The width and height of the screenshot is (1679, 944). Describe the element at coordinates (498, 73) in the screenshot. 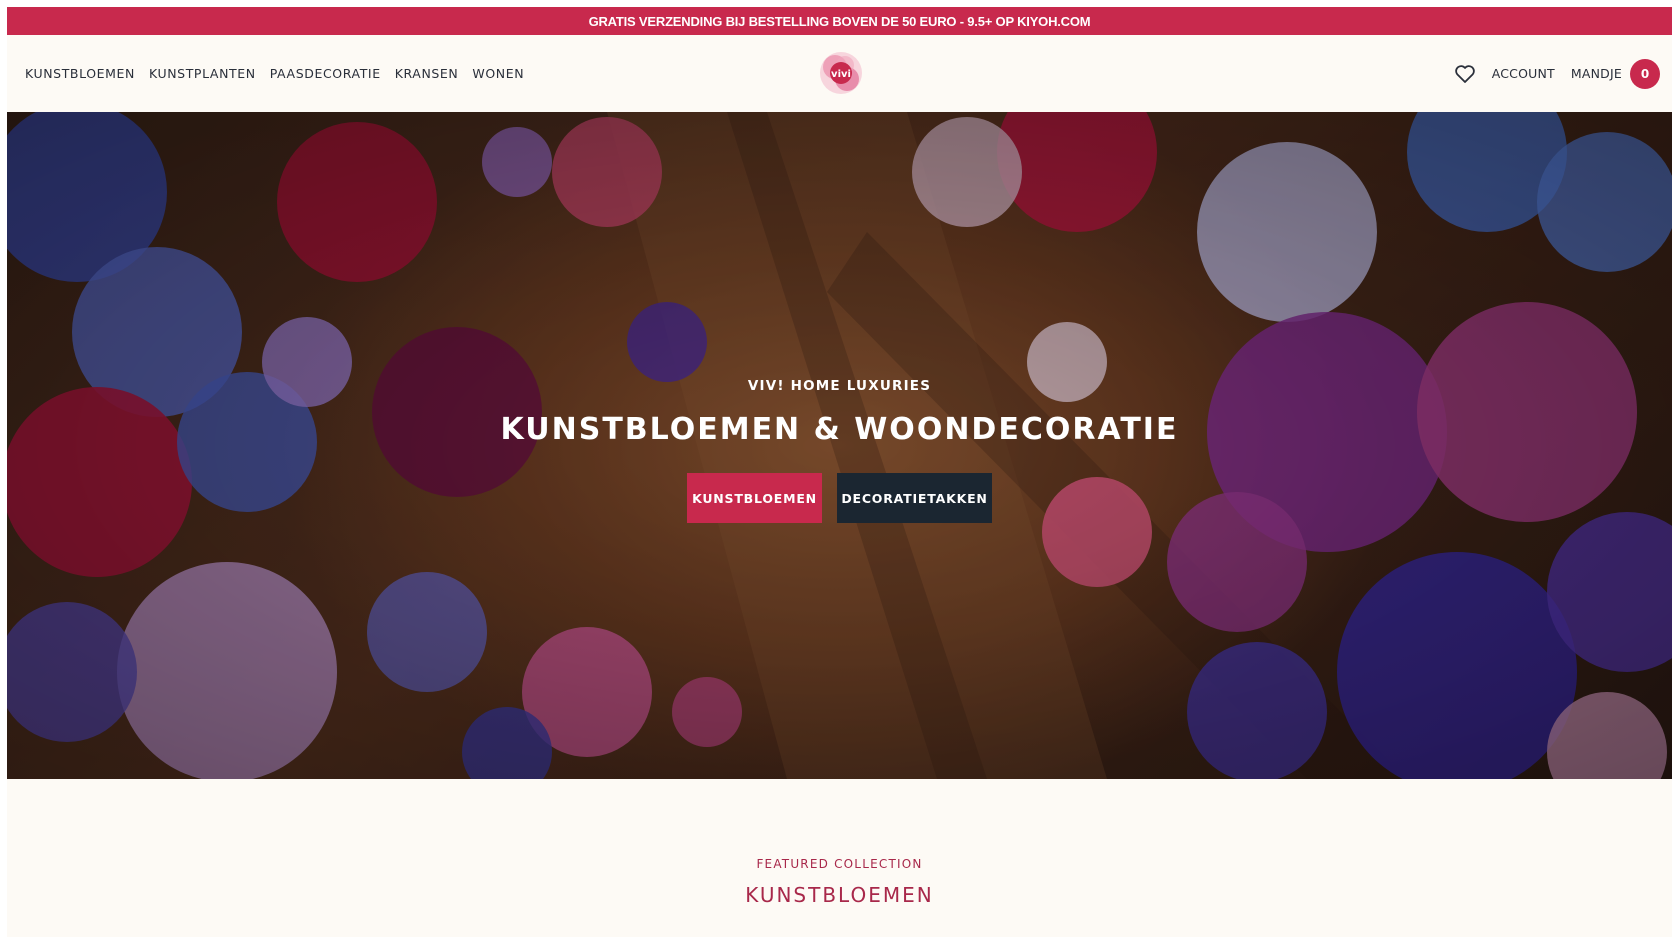

I see `nav-item-wonen: WONEN` at that location.